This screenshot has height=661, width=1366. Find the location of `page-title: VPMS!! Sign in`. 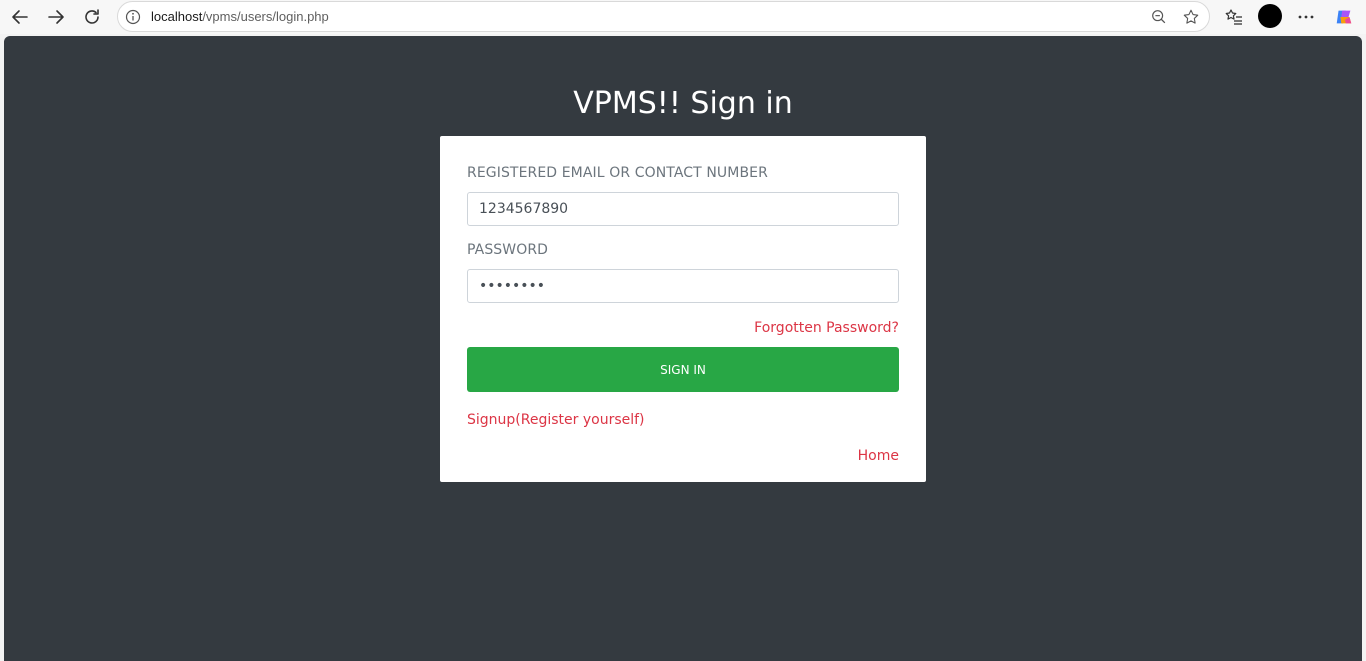

page-title: VPMS!! Sign in is located at coordinates (683, 103).